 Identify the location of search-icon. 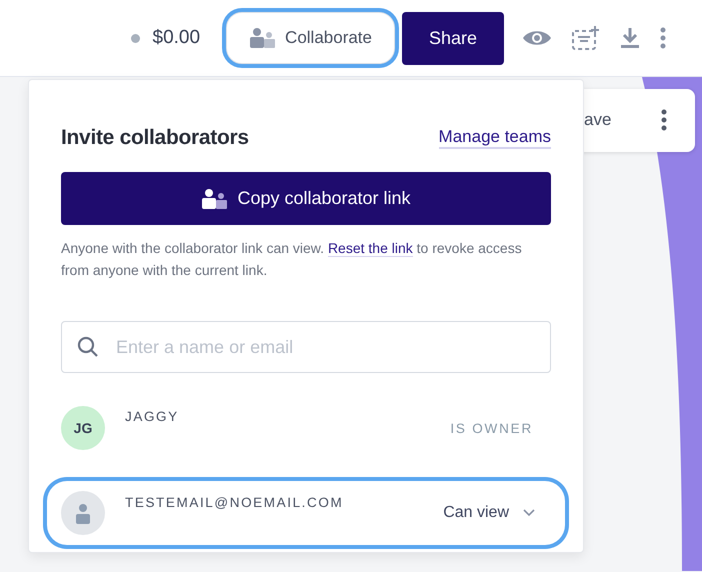
(88, 347).